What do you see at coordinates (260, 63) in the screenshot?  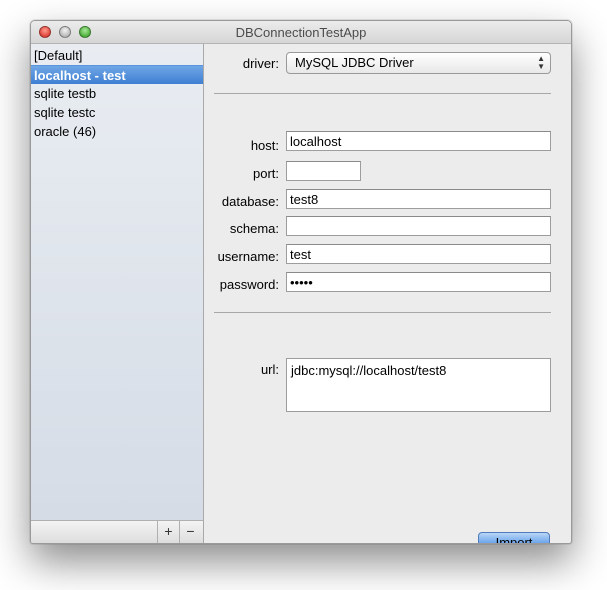 I see `driver-label: driver:` at bounding box center [260, 63].